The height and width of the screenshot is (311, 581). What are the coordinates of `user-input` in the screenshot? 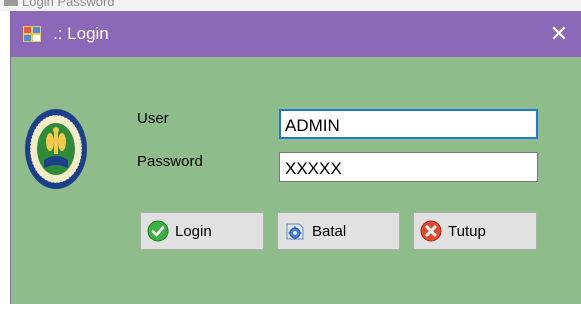 It's located at (408, 124).